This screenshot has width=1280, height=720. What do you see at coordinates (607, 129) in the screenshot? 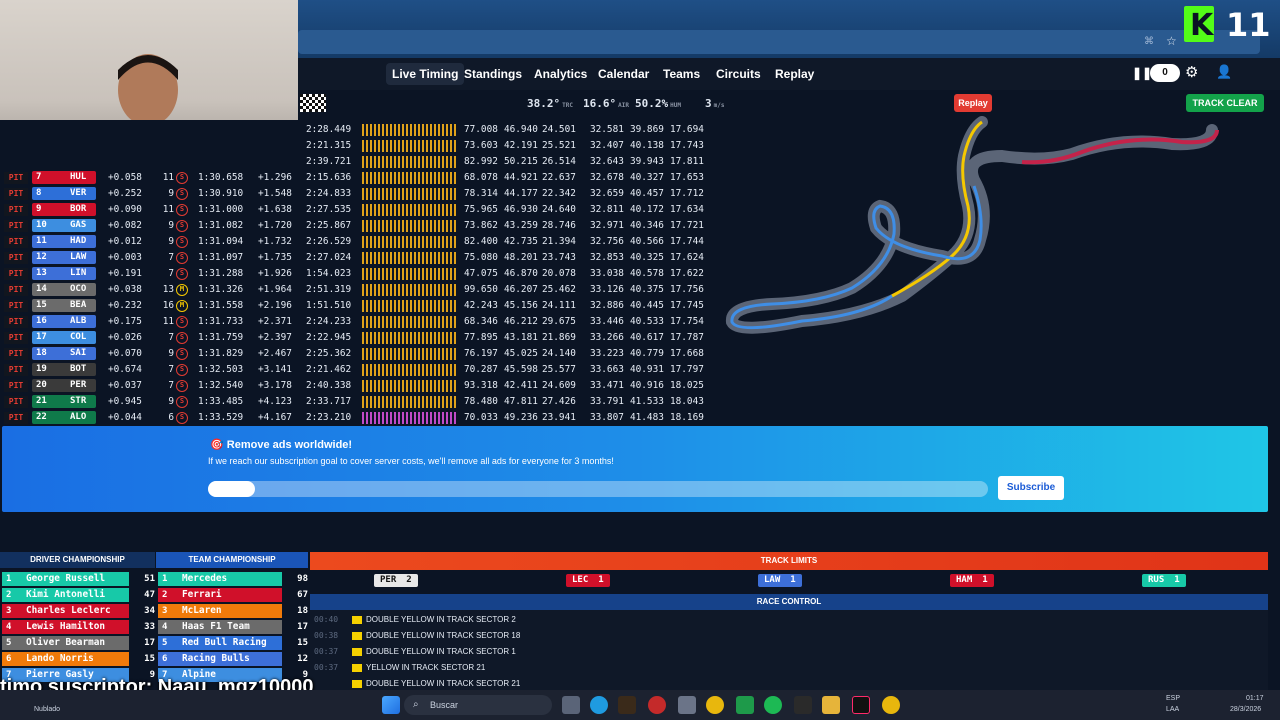
I see `best-sector: 32.581` at bounding box center [607, 129].